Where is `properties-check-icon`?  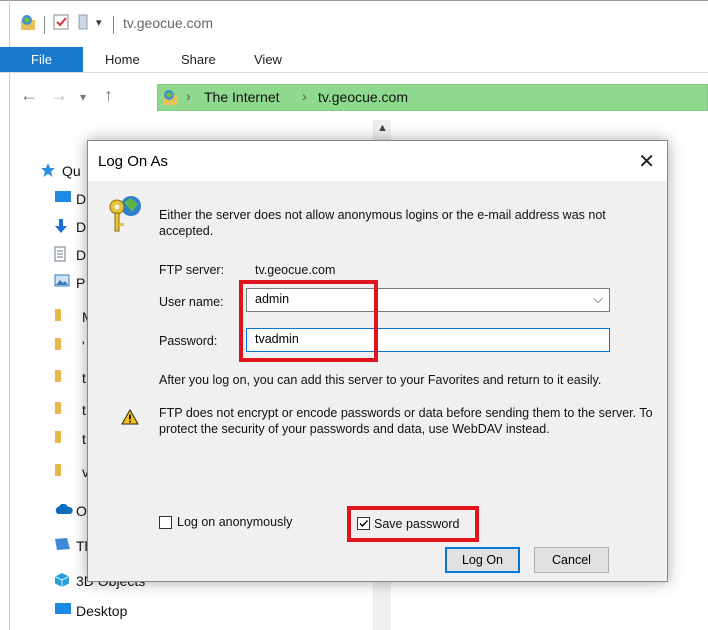 properties-check-icon is located at coordinates (61, 23).